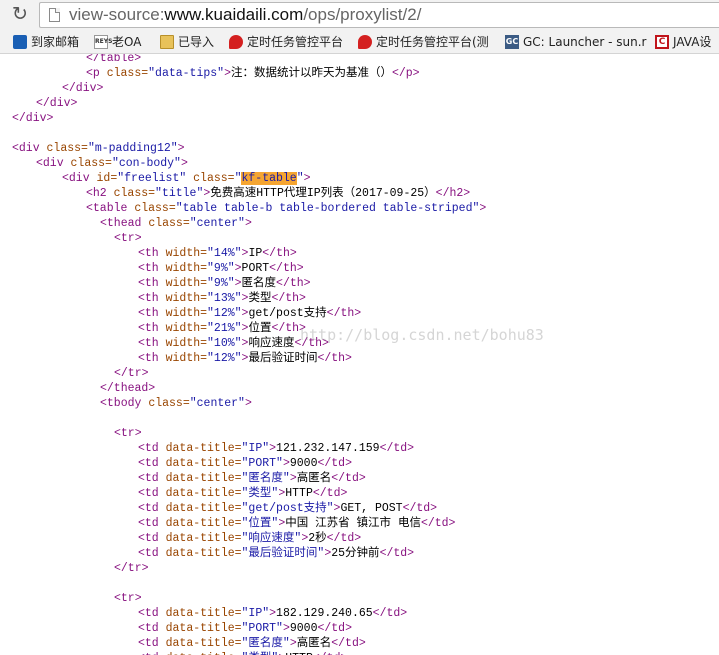 The image size is (719, 655). What do you see at coordinates (585, 42) in the screenshot?
I see `bookmark-label: GC: Launcher - sun.r` at bounding box center [585, 42].